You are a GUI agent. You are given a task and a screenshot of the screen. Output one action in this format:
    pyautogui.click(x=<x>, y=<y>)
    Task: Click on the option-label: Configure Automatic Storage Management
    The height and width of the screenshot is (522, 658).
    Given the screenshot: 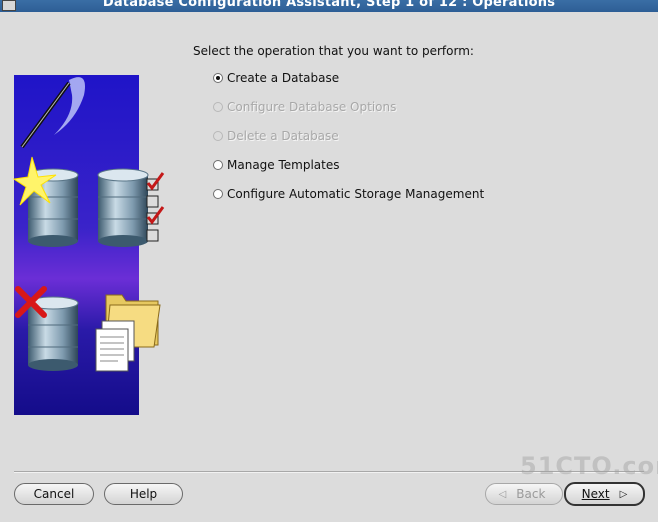 What is the action you would take?
    pyautogui.click(x=356, y=194)
    